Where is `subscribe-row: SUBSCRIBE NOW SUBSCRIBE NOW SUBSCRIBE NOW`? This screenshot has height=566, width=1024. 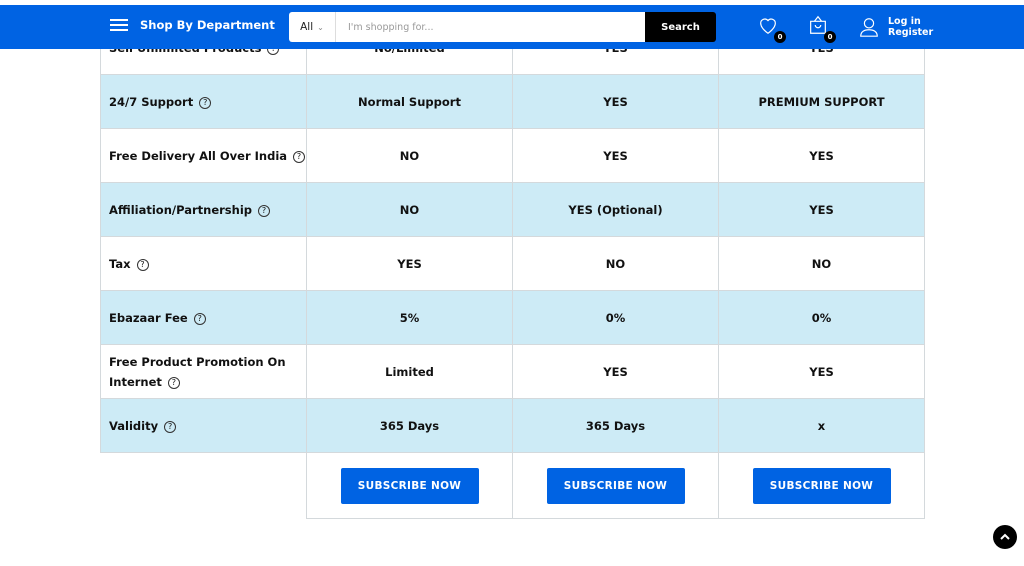 subscribe-row: SUBSCRIBE NOW SUBSCRIBE NOW SUBSCRIBE NOW is located at coordinates (512, 485).